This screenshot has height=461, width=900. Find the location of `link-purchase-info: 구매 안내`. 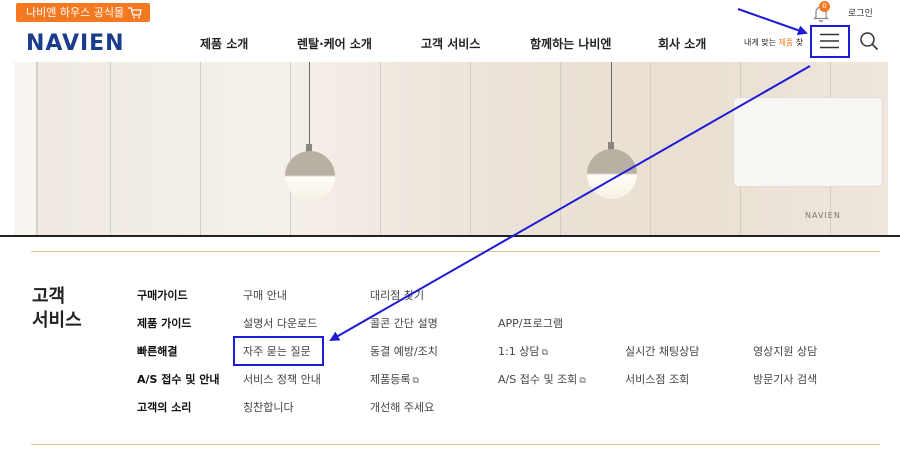

link-purchase-info: 구매 안내 is located at coordinates (265, 295).